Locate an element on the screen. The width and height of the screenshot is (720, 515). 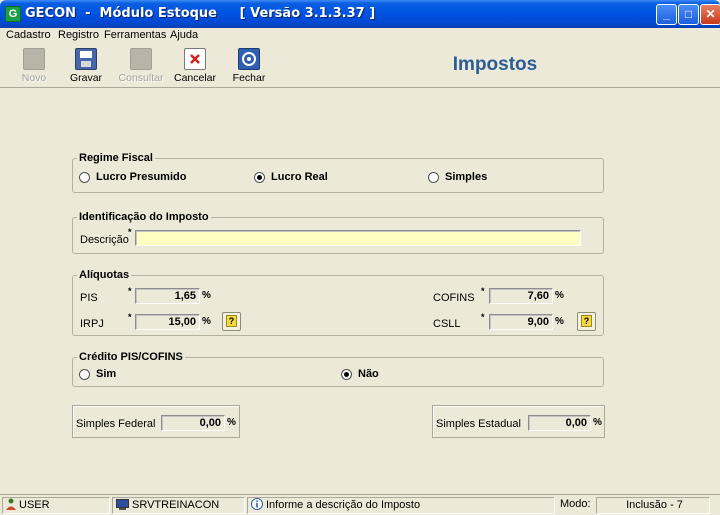
radio-sim: Sim is located at coordinates (97, 374).